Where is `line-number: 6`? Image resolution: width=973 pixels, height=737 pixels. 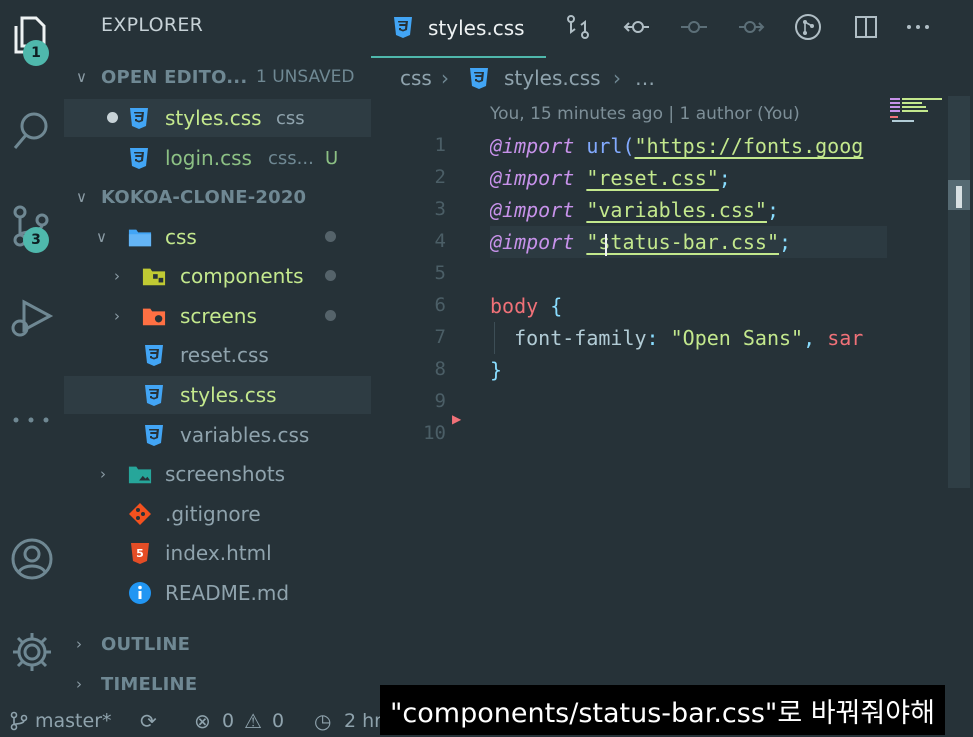 line-number: 6 is located at coordinates (440, 305).